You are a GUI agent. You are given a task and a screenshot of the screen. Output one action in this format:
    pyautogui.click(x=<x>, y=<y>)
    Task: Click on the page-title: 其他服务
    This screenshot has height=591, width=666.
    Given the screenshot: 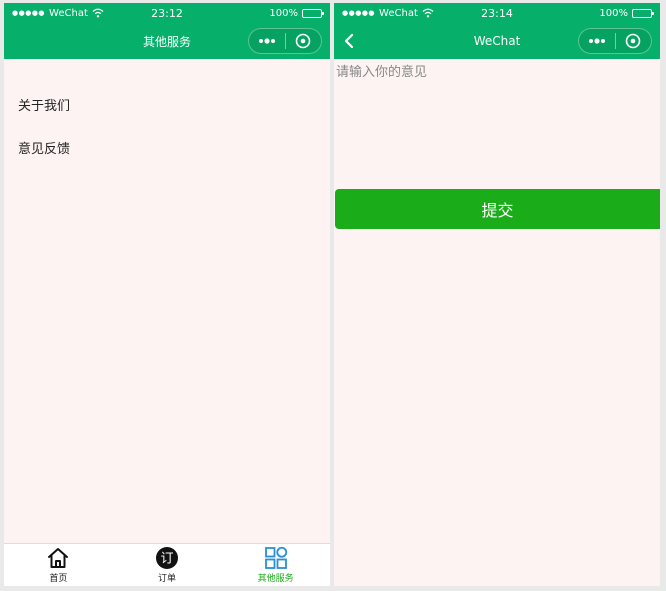 What is the action you would take?
    pyautogui.click(x=166, y=41)
    